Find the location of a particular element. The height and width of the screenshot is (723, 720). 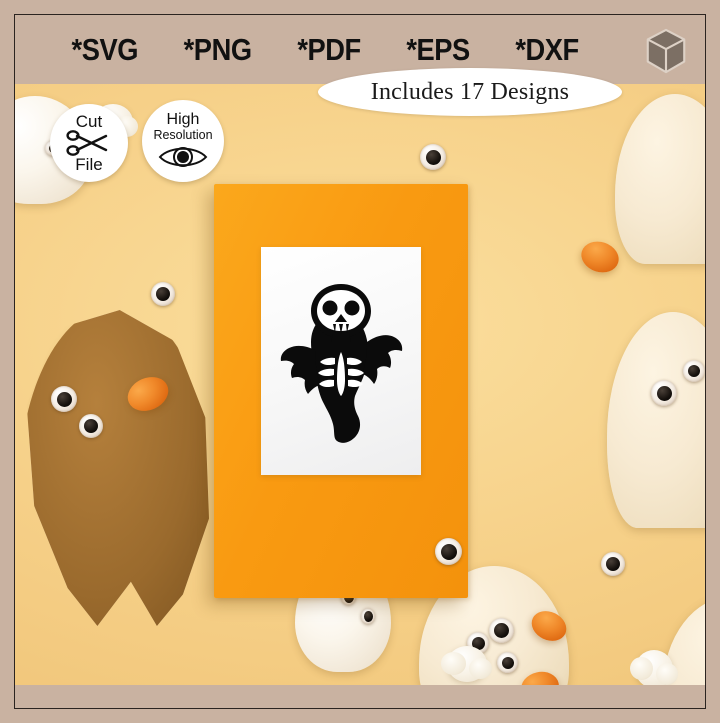

scissors-icon is located at coordinates (87, 143).